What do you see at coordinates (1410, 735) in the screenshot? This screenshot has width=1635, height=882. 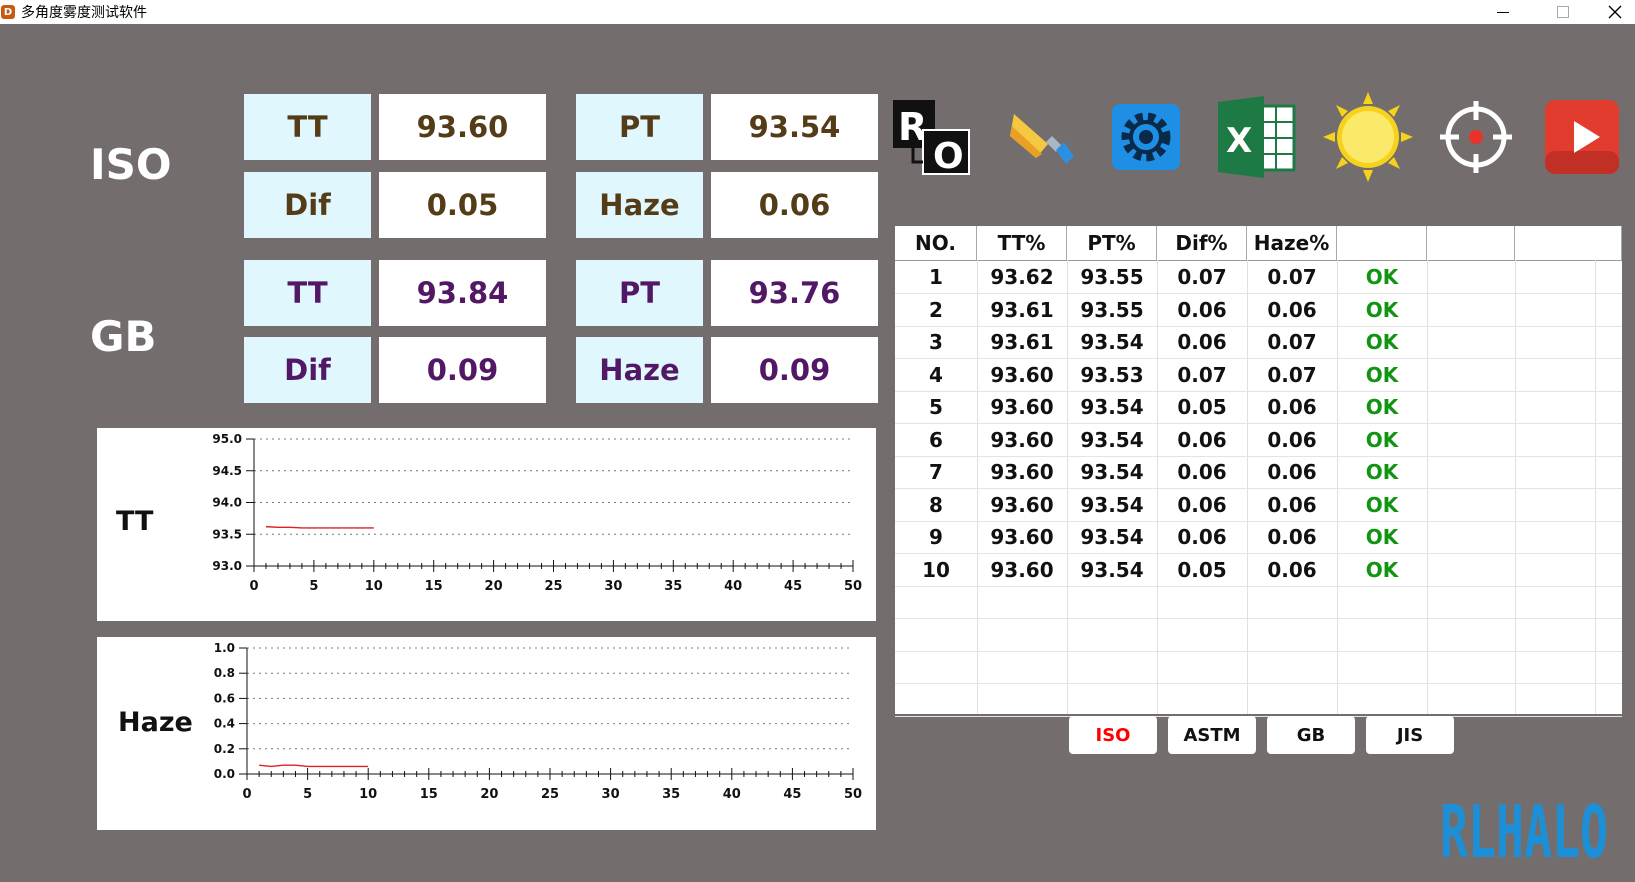 I see `jis-standard-button: JIS` at bounding box center [1410, 735].